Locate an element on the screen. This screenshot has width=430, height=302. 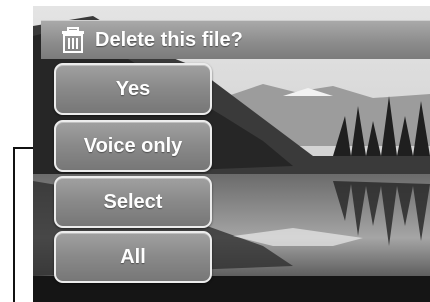
yes-button: Yes is located at coordinates (133, 89).